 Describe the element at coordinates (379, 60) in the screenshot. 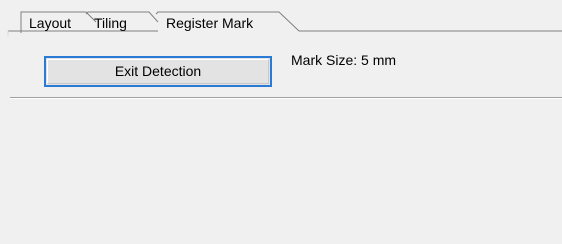

I see `mark-size-value: 5 mm` at that location.